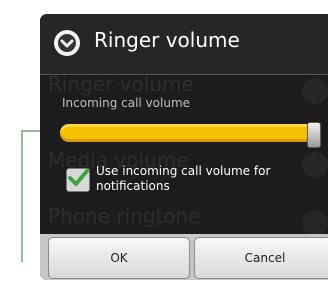 The width and height of the screenshot is (328, 282). What do you see at coordinates (67, 43) in the screenshot?
I see `chevron-down-icon` at bounding box center [67, 43].